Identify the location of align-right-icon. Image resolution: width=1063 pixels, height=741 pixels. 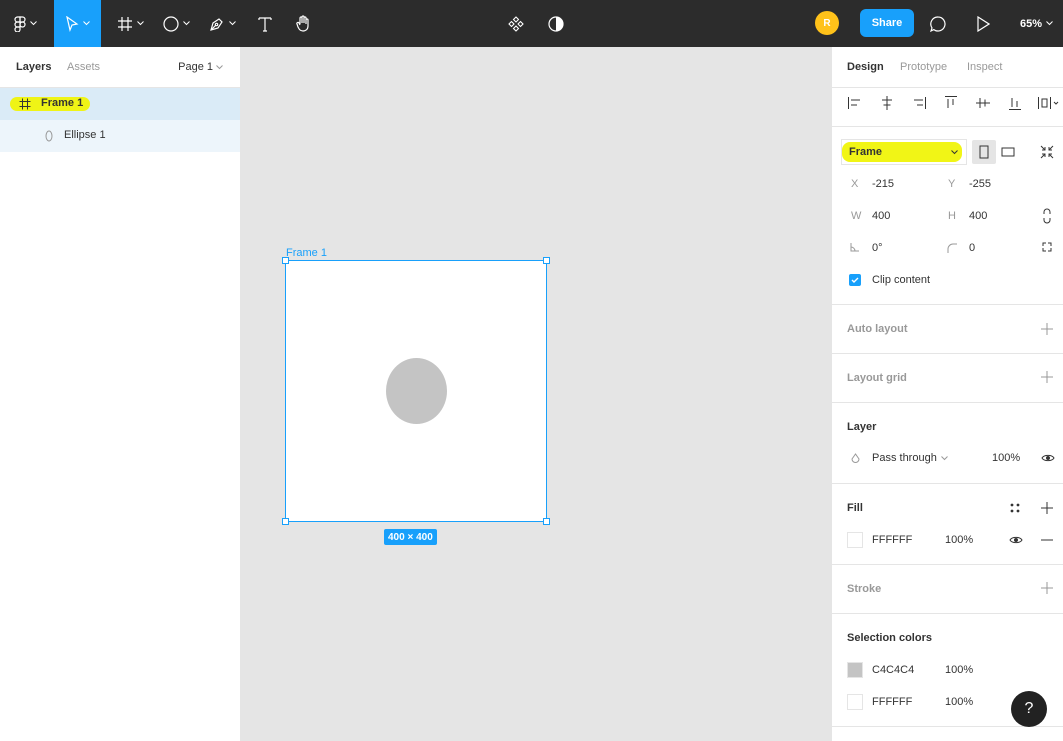
(919, 103).